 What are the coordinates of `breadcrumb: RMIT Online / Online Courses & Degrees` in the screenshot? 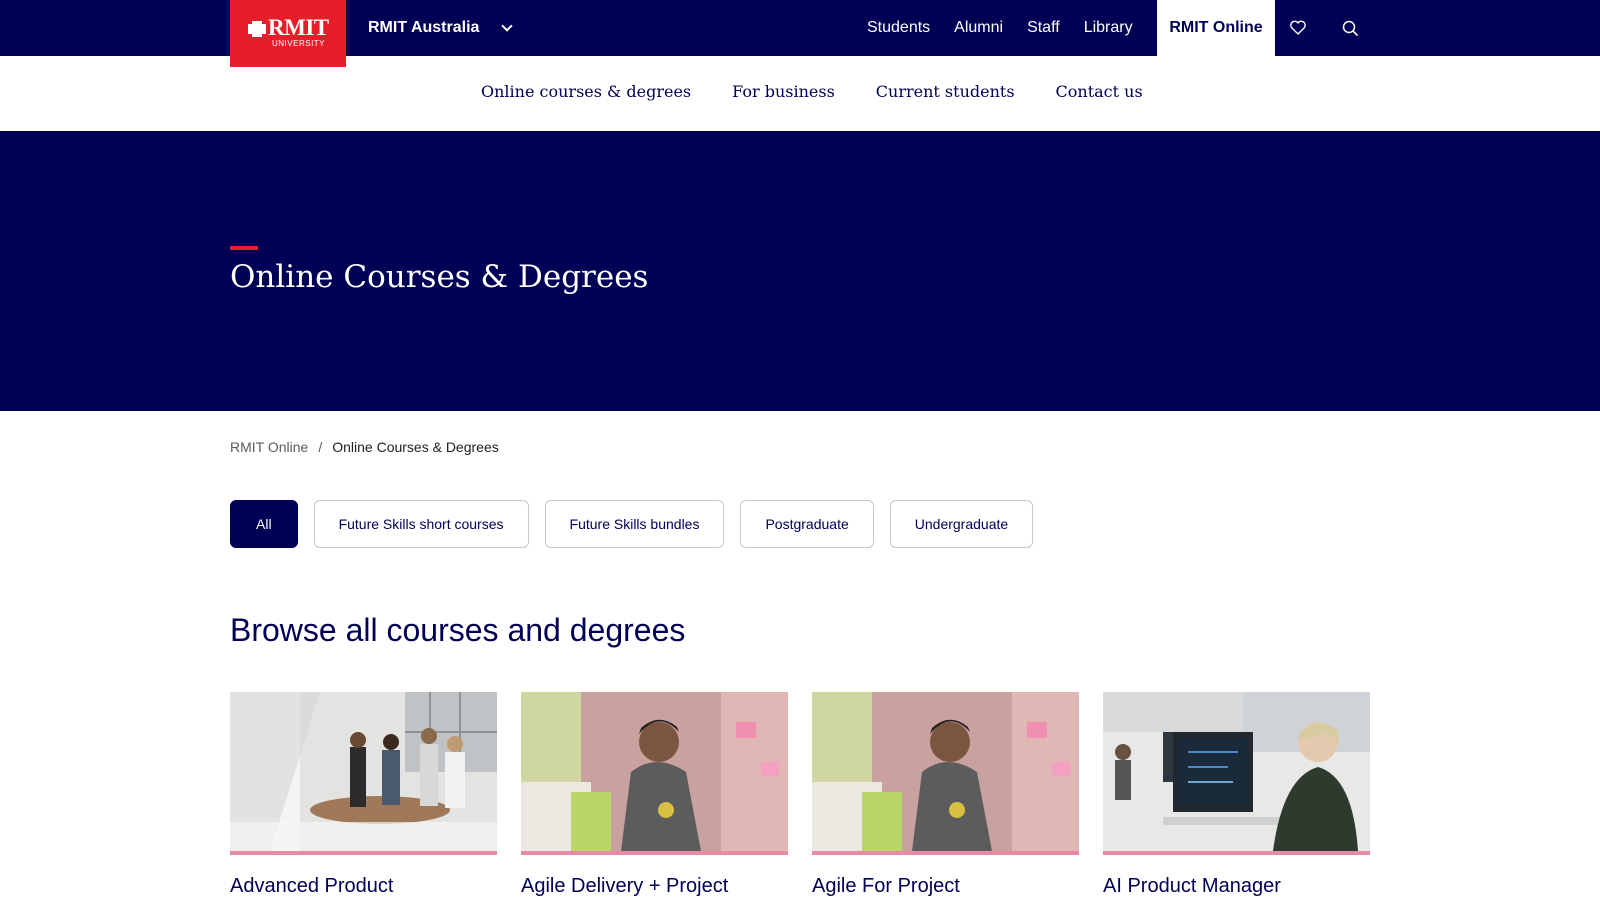 It's located at (364, 447).